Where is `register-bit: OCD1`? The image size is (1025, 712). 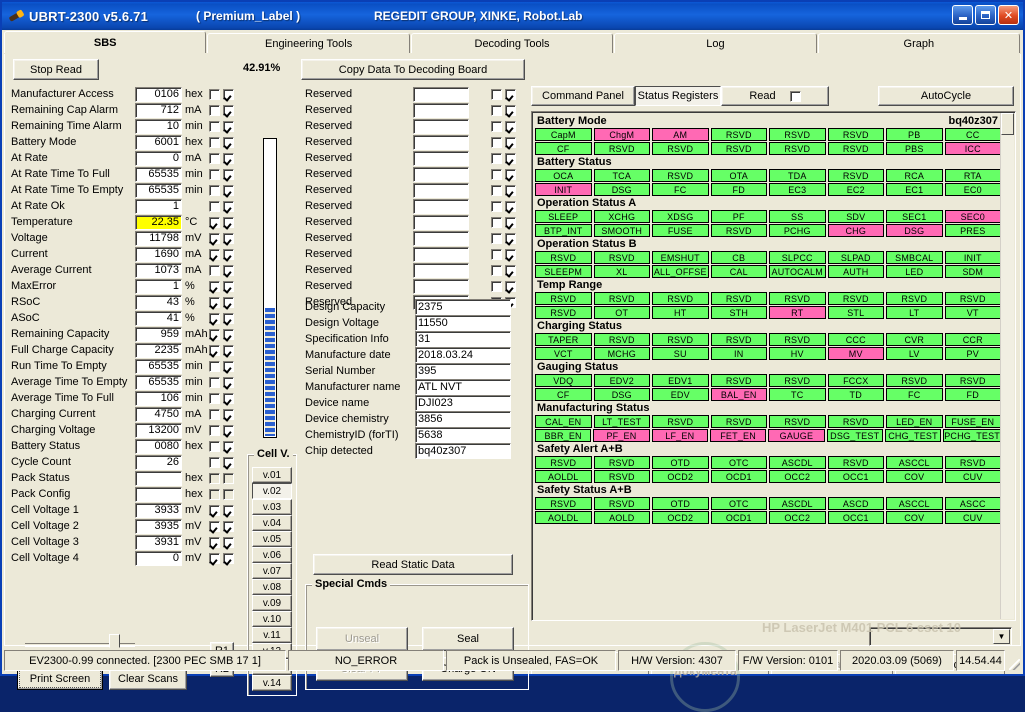 register-bit: OCD1 is located at coordinates (738, 517).